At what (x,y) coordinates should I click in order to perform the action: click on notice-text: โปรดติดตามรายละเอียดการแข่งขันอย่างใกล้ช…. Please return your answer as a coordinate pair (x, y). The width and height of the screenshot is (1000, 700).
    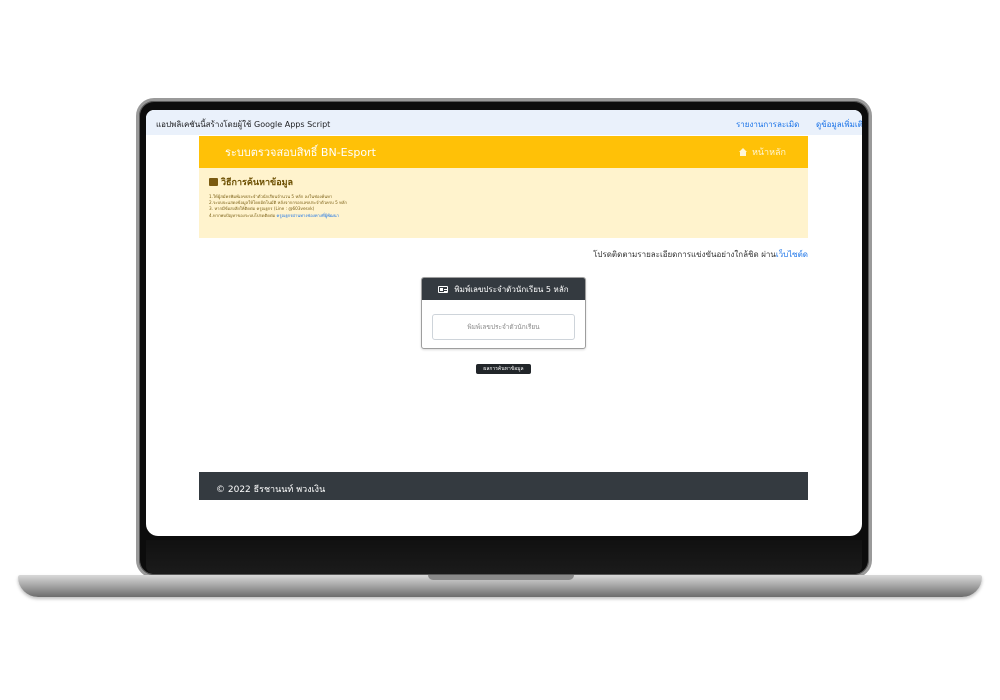
    Looking at the image, I should click on (684, 254).